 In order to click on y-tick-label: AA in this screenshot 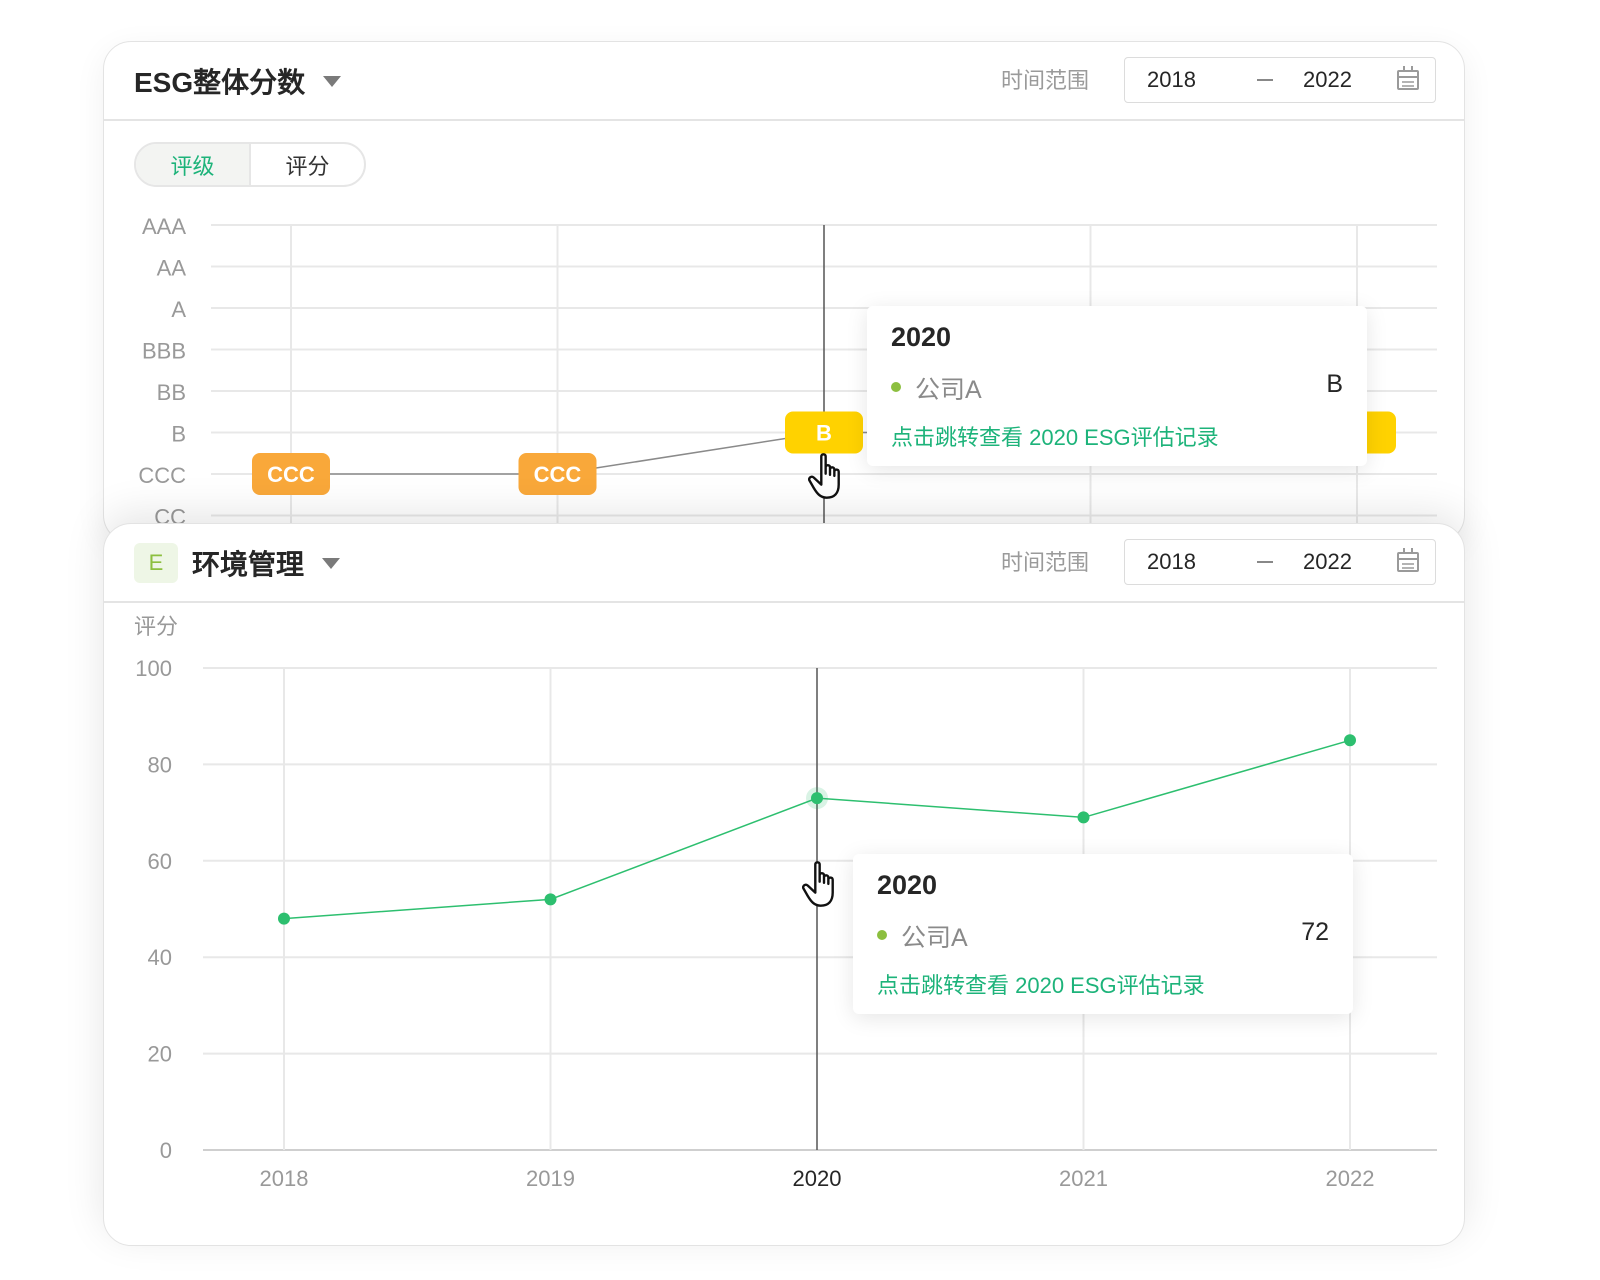, I will do `click(172, 268)`.